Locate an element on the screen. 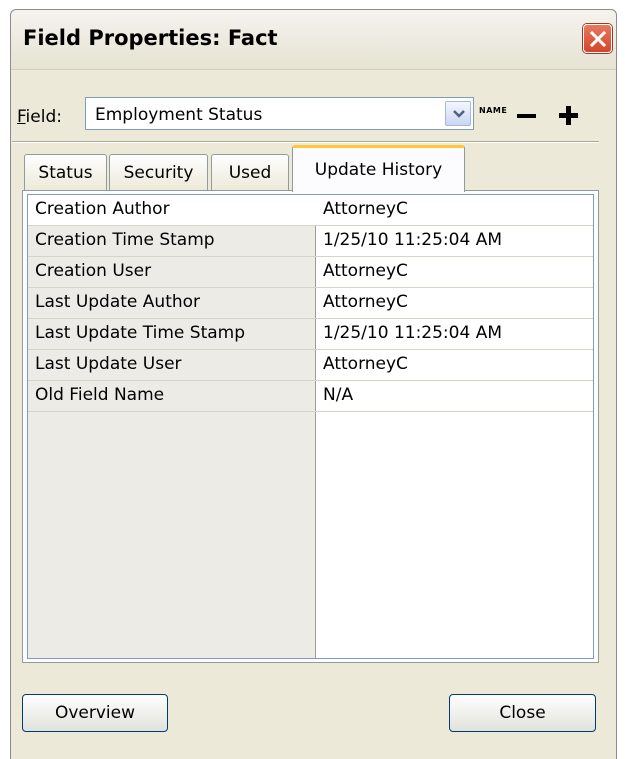 The image size is (625, 759). title-bar: Field Properties: Fact is located at coordinates (313, 40).